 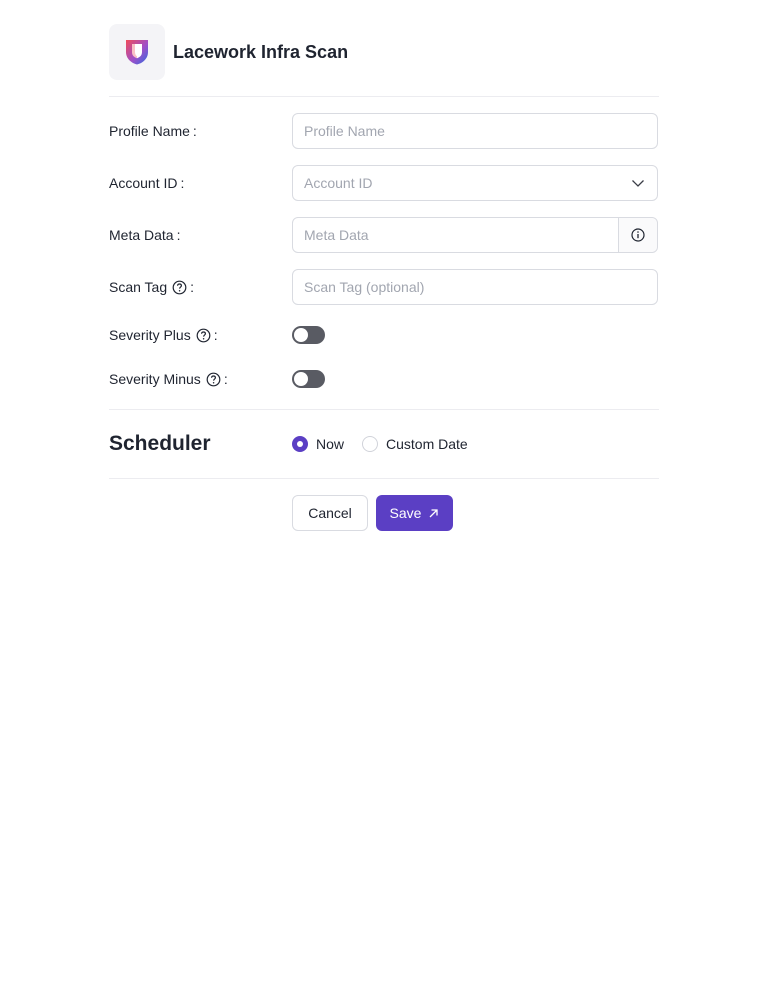 I want to click on chevron-down-icon, so click(x=638, y=183).